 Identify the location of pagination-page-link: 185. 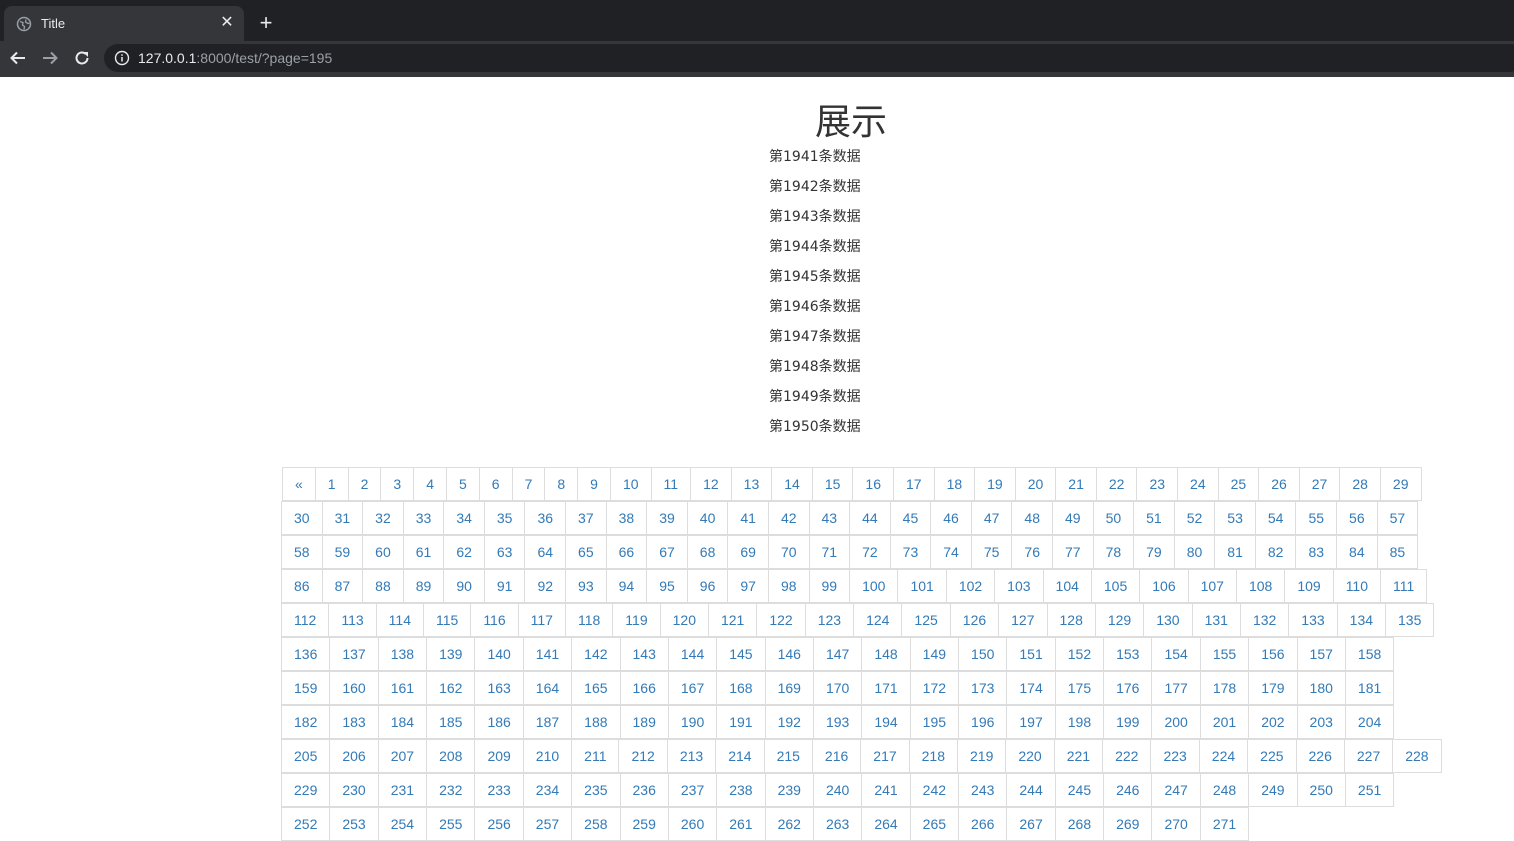
(451, 722).